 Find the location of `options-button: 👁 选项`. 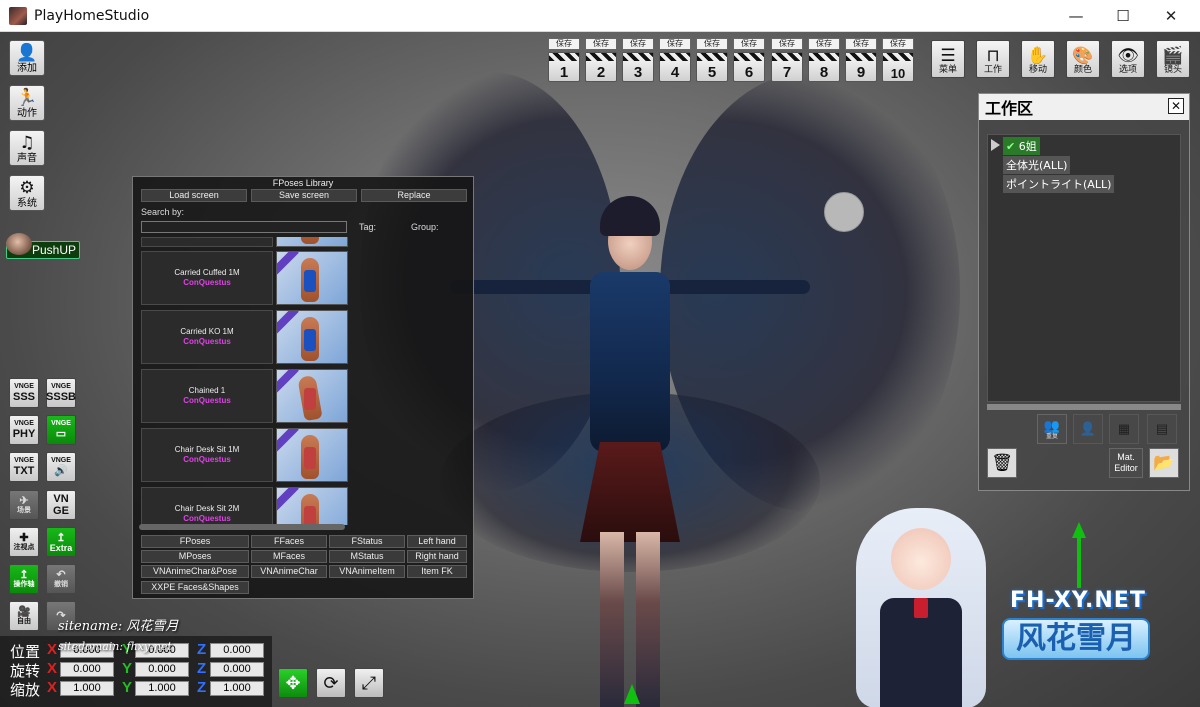

options-button: 👁 选项 is located at coordinates (1128, 59).